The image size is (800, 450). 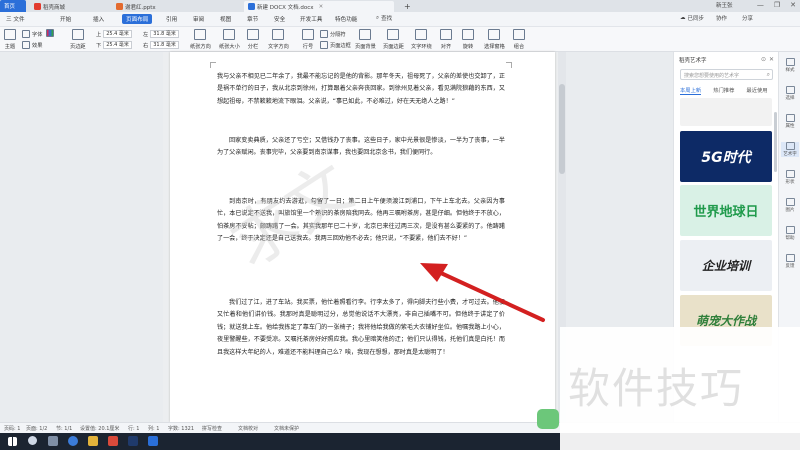 What do you see at coordinates (494, 39) in the screenshot?
I see `select-pane-button: 选择窗格` at bounding box center [494, 39].